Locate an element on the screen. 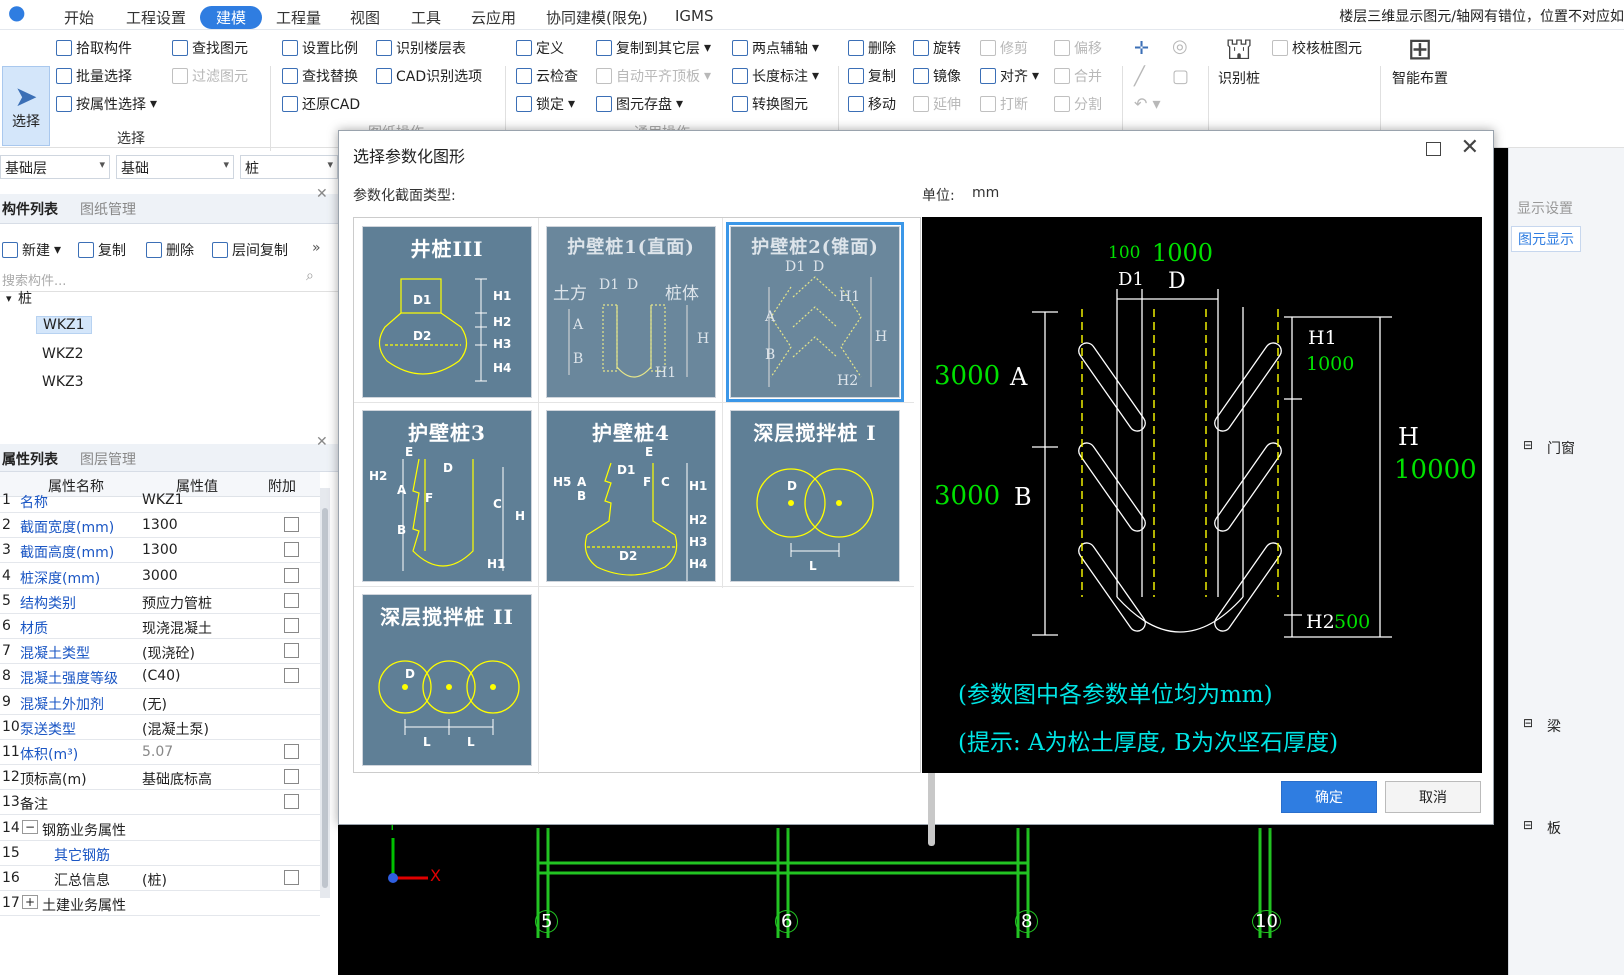 The height and width of the screenshot is (979, 1624). shape-thumb-wall-pile-1: 护壁桩1(直面) 土方 D1 D 桩体 A B H H1 is located at coordinates (631, 312).